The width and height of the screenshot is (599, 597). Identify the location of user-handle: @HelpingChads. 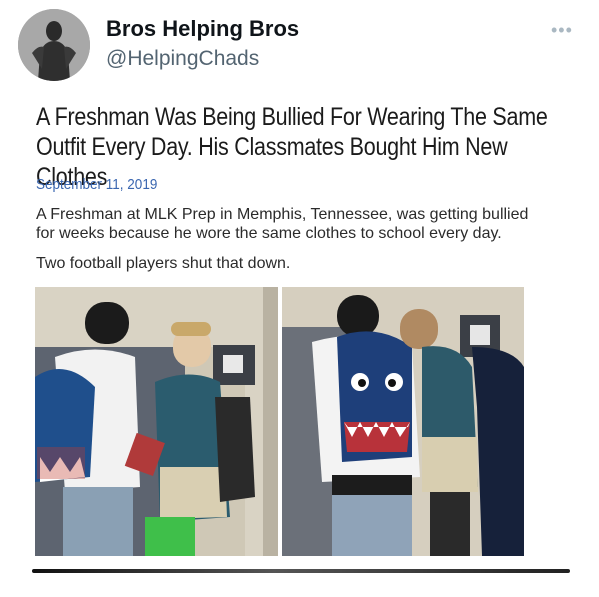
(182, 59).